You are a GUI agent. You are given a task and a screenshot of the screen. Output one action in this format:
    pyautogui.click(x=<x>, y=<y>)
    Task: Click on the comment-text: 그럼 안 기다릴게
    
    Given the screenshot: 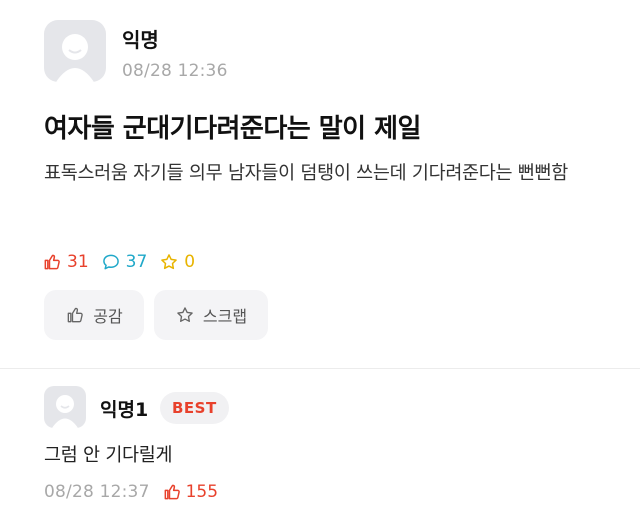 What is the action you would take?
    pyautogui.click(x=108, y=455)
    